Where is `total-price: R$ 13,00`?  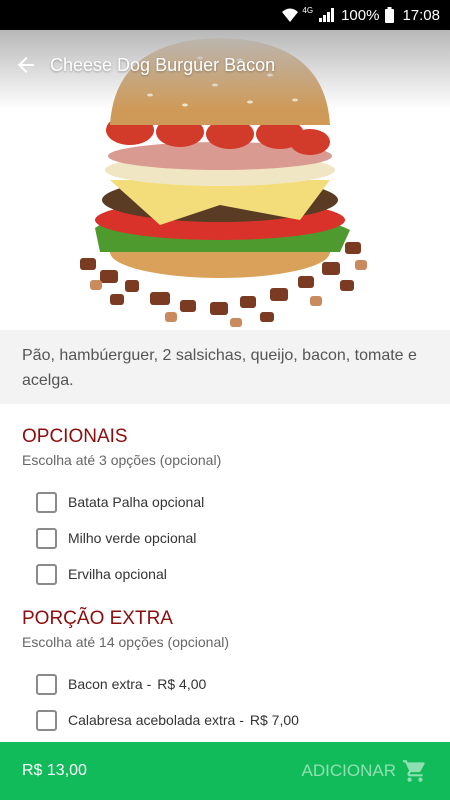
total-price: R$ 13,00 is located at coordinates (54, 770).